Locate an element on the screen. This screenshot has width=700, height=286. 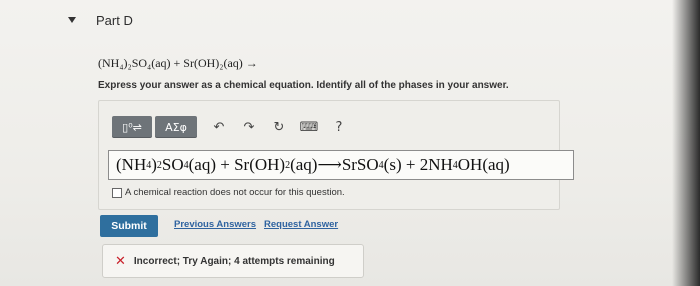
reset-icon: ↻ is located at coordinates (279, 127).